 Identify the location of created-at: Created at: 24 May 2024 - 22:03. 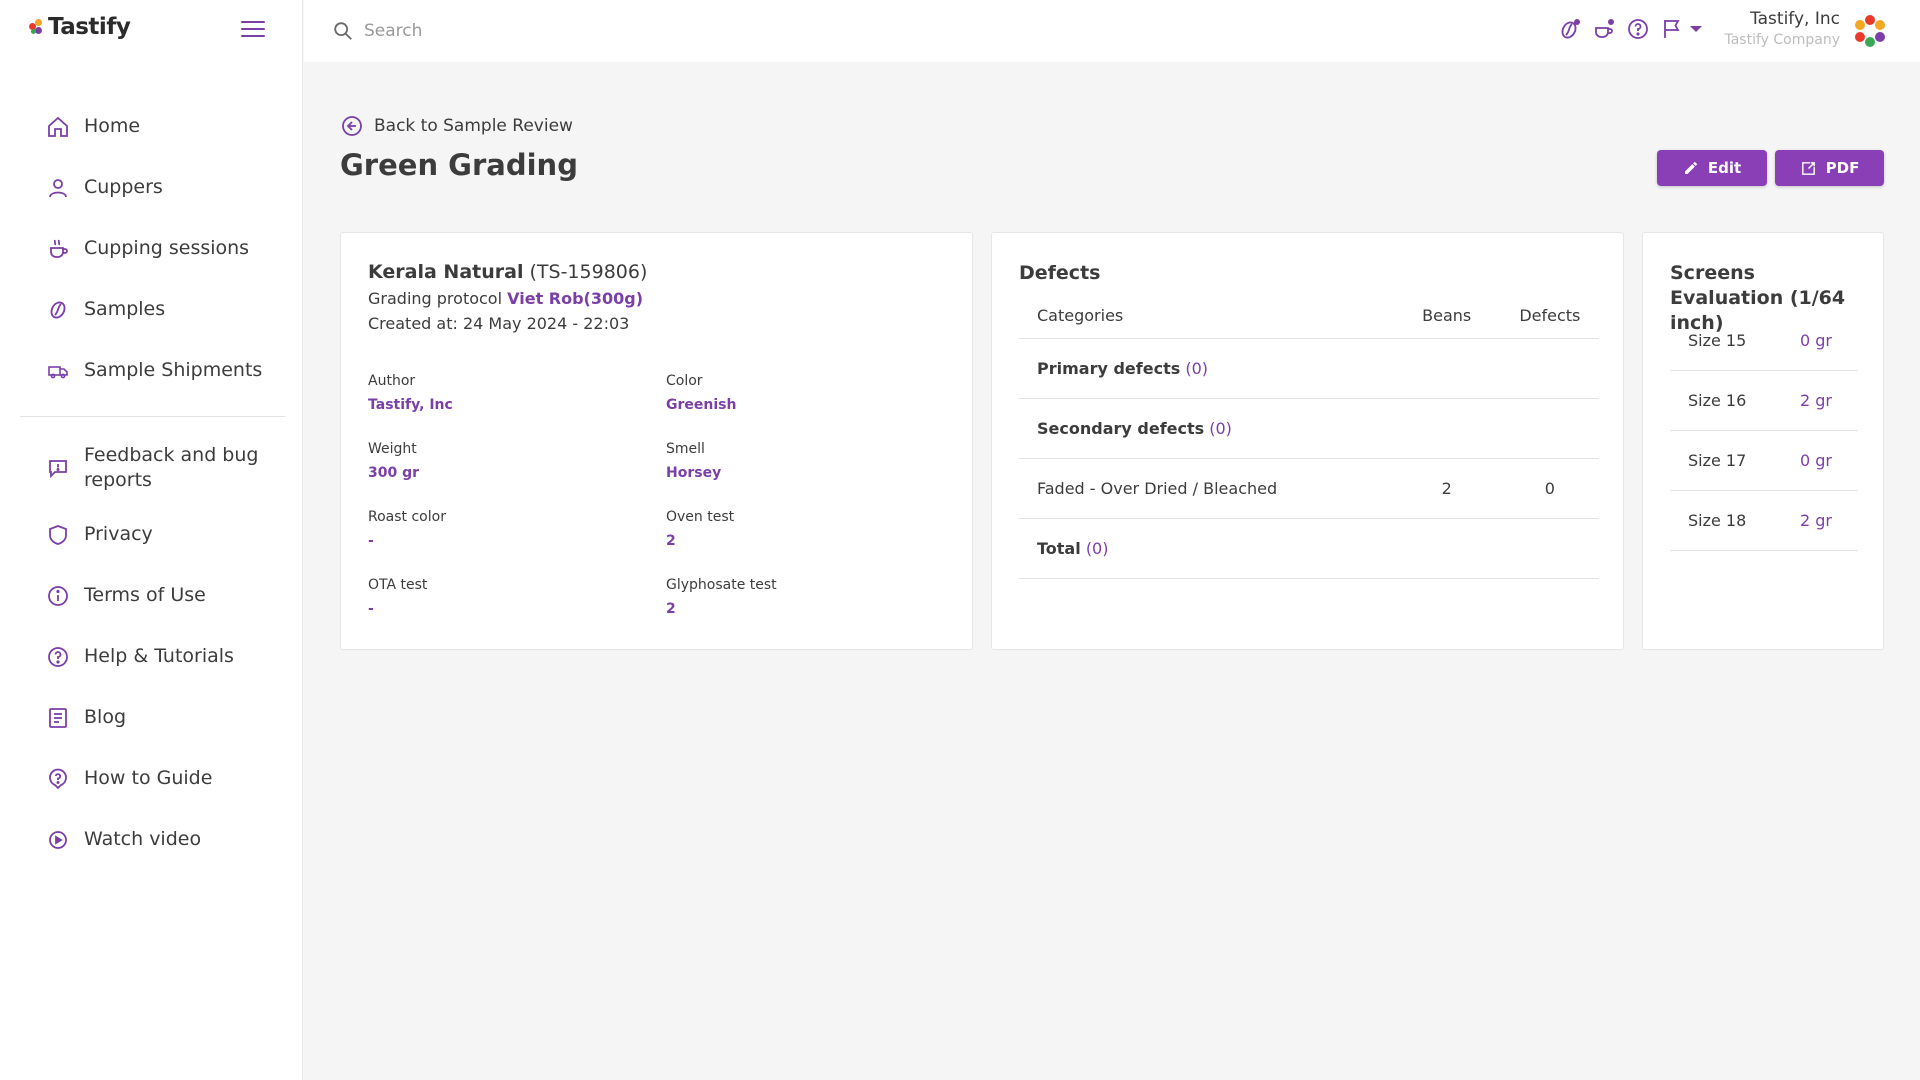
(499, 323).